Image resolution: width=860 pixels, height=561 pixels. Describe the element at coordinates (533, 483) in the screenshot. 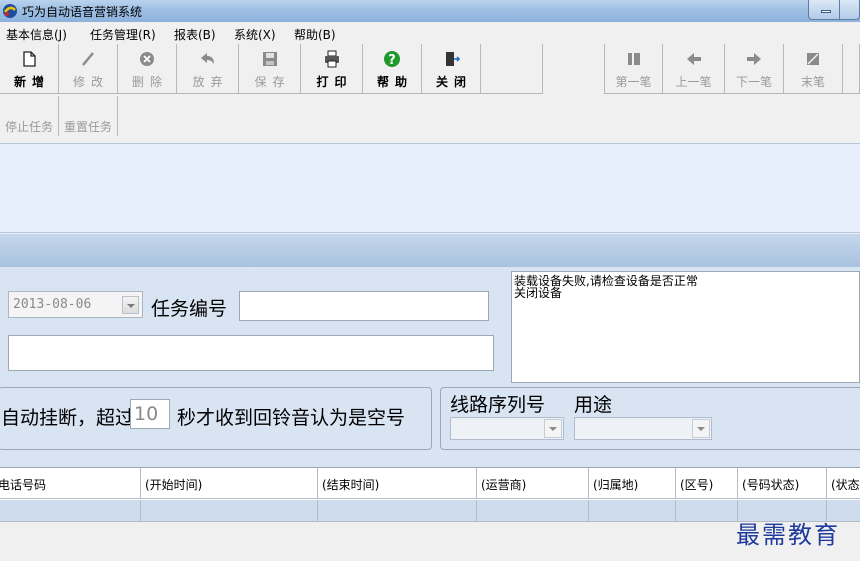

I see `column-header-carrier: (运营商)` at that location.